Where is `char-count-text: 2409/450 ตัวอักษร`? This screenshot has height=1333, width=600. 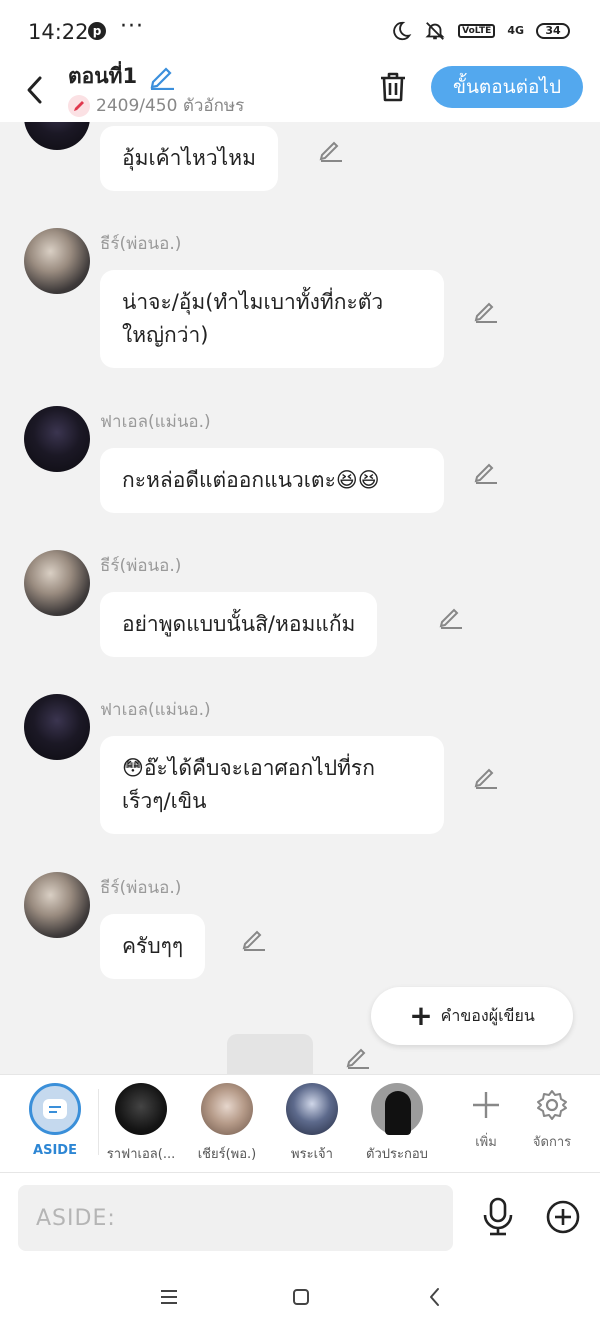
char-count-text: 2409/450 ตัวอักษร is located at coordinates (170, 106).